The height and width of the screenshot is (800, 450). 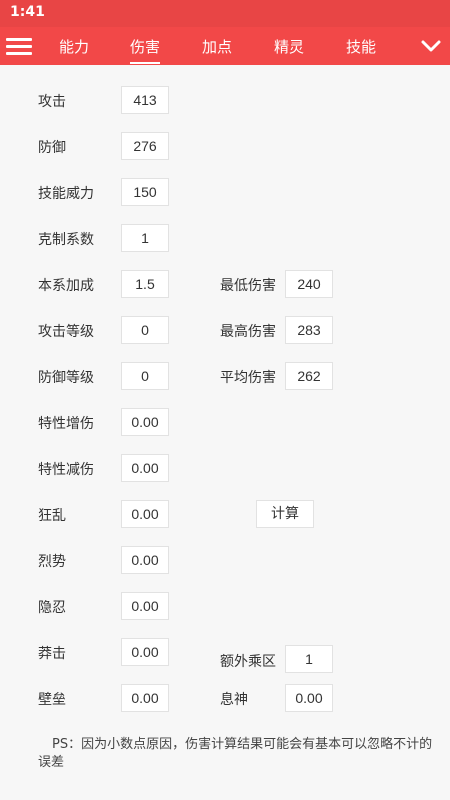 What do you see at coordinates (289, 46) in the screenshot?
I see `tab-pets: 精灵` at bounding box center [289, 46].